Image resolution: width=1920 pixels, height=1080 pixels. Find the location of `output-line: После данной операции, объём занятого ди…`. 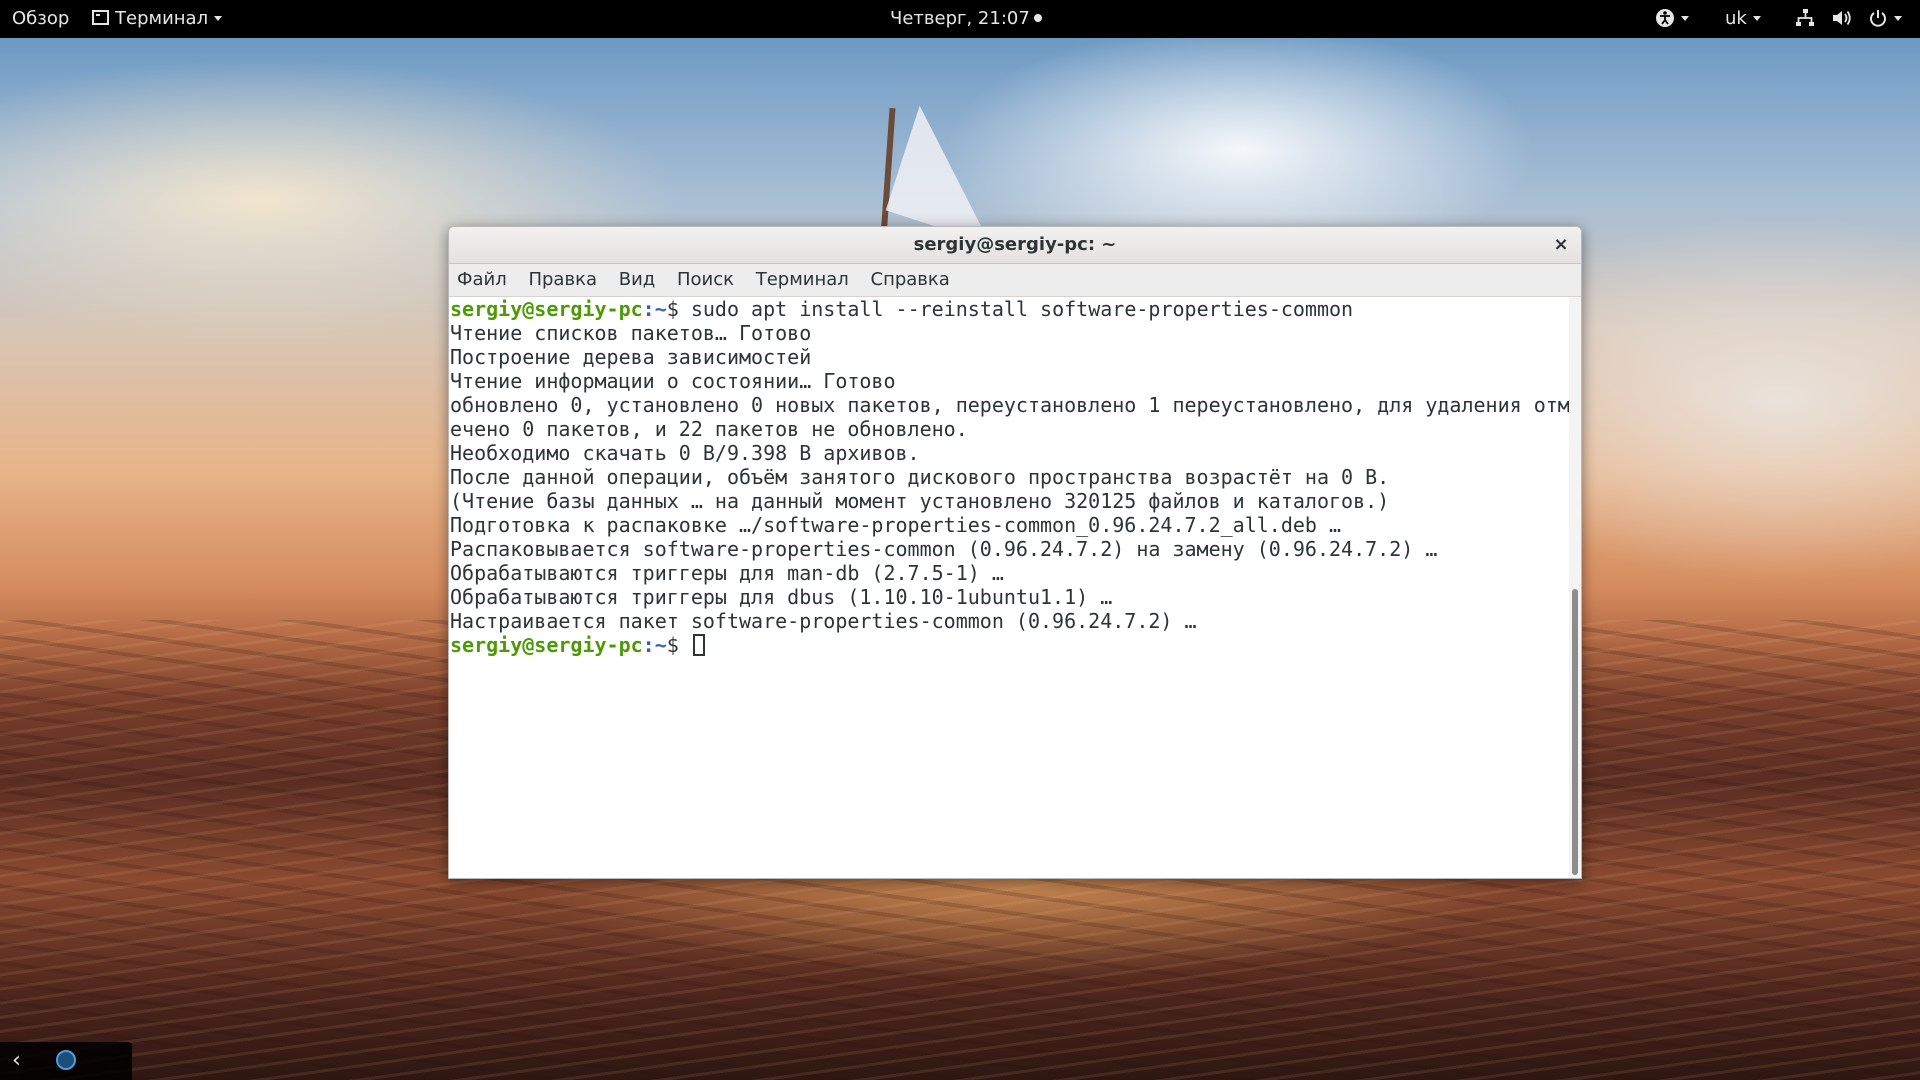

output-line: После данной операции, объём занятого ди… is located at coordinates (920, 477).